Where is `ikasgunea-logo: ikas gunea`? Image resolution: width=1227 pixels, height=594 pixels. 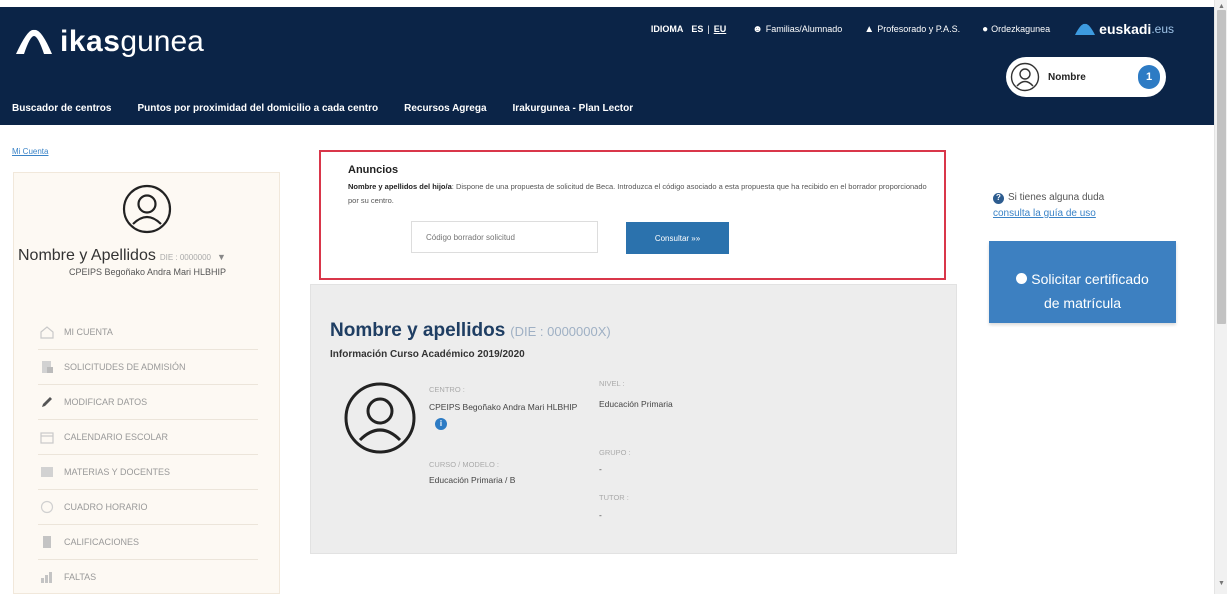 ikasgunea-logo: ikas gunea is located at coordinates (109, 42).